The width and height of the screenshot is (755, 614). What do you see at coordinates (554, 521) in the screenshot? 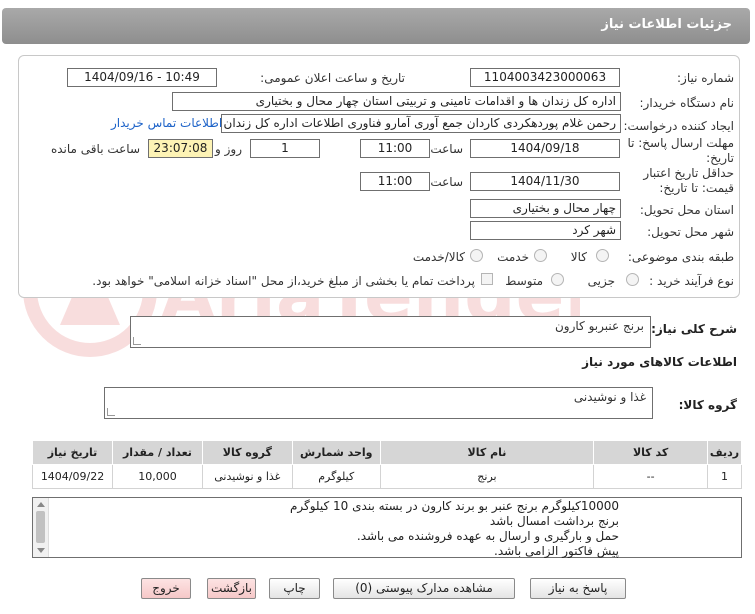
I see `notes-line: برنج برداشت امسال باشد` at bounding box center [554, 521].